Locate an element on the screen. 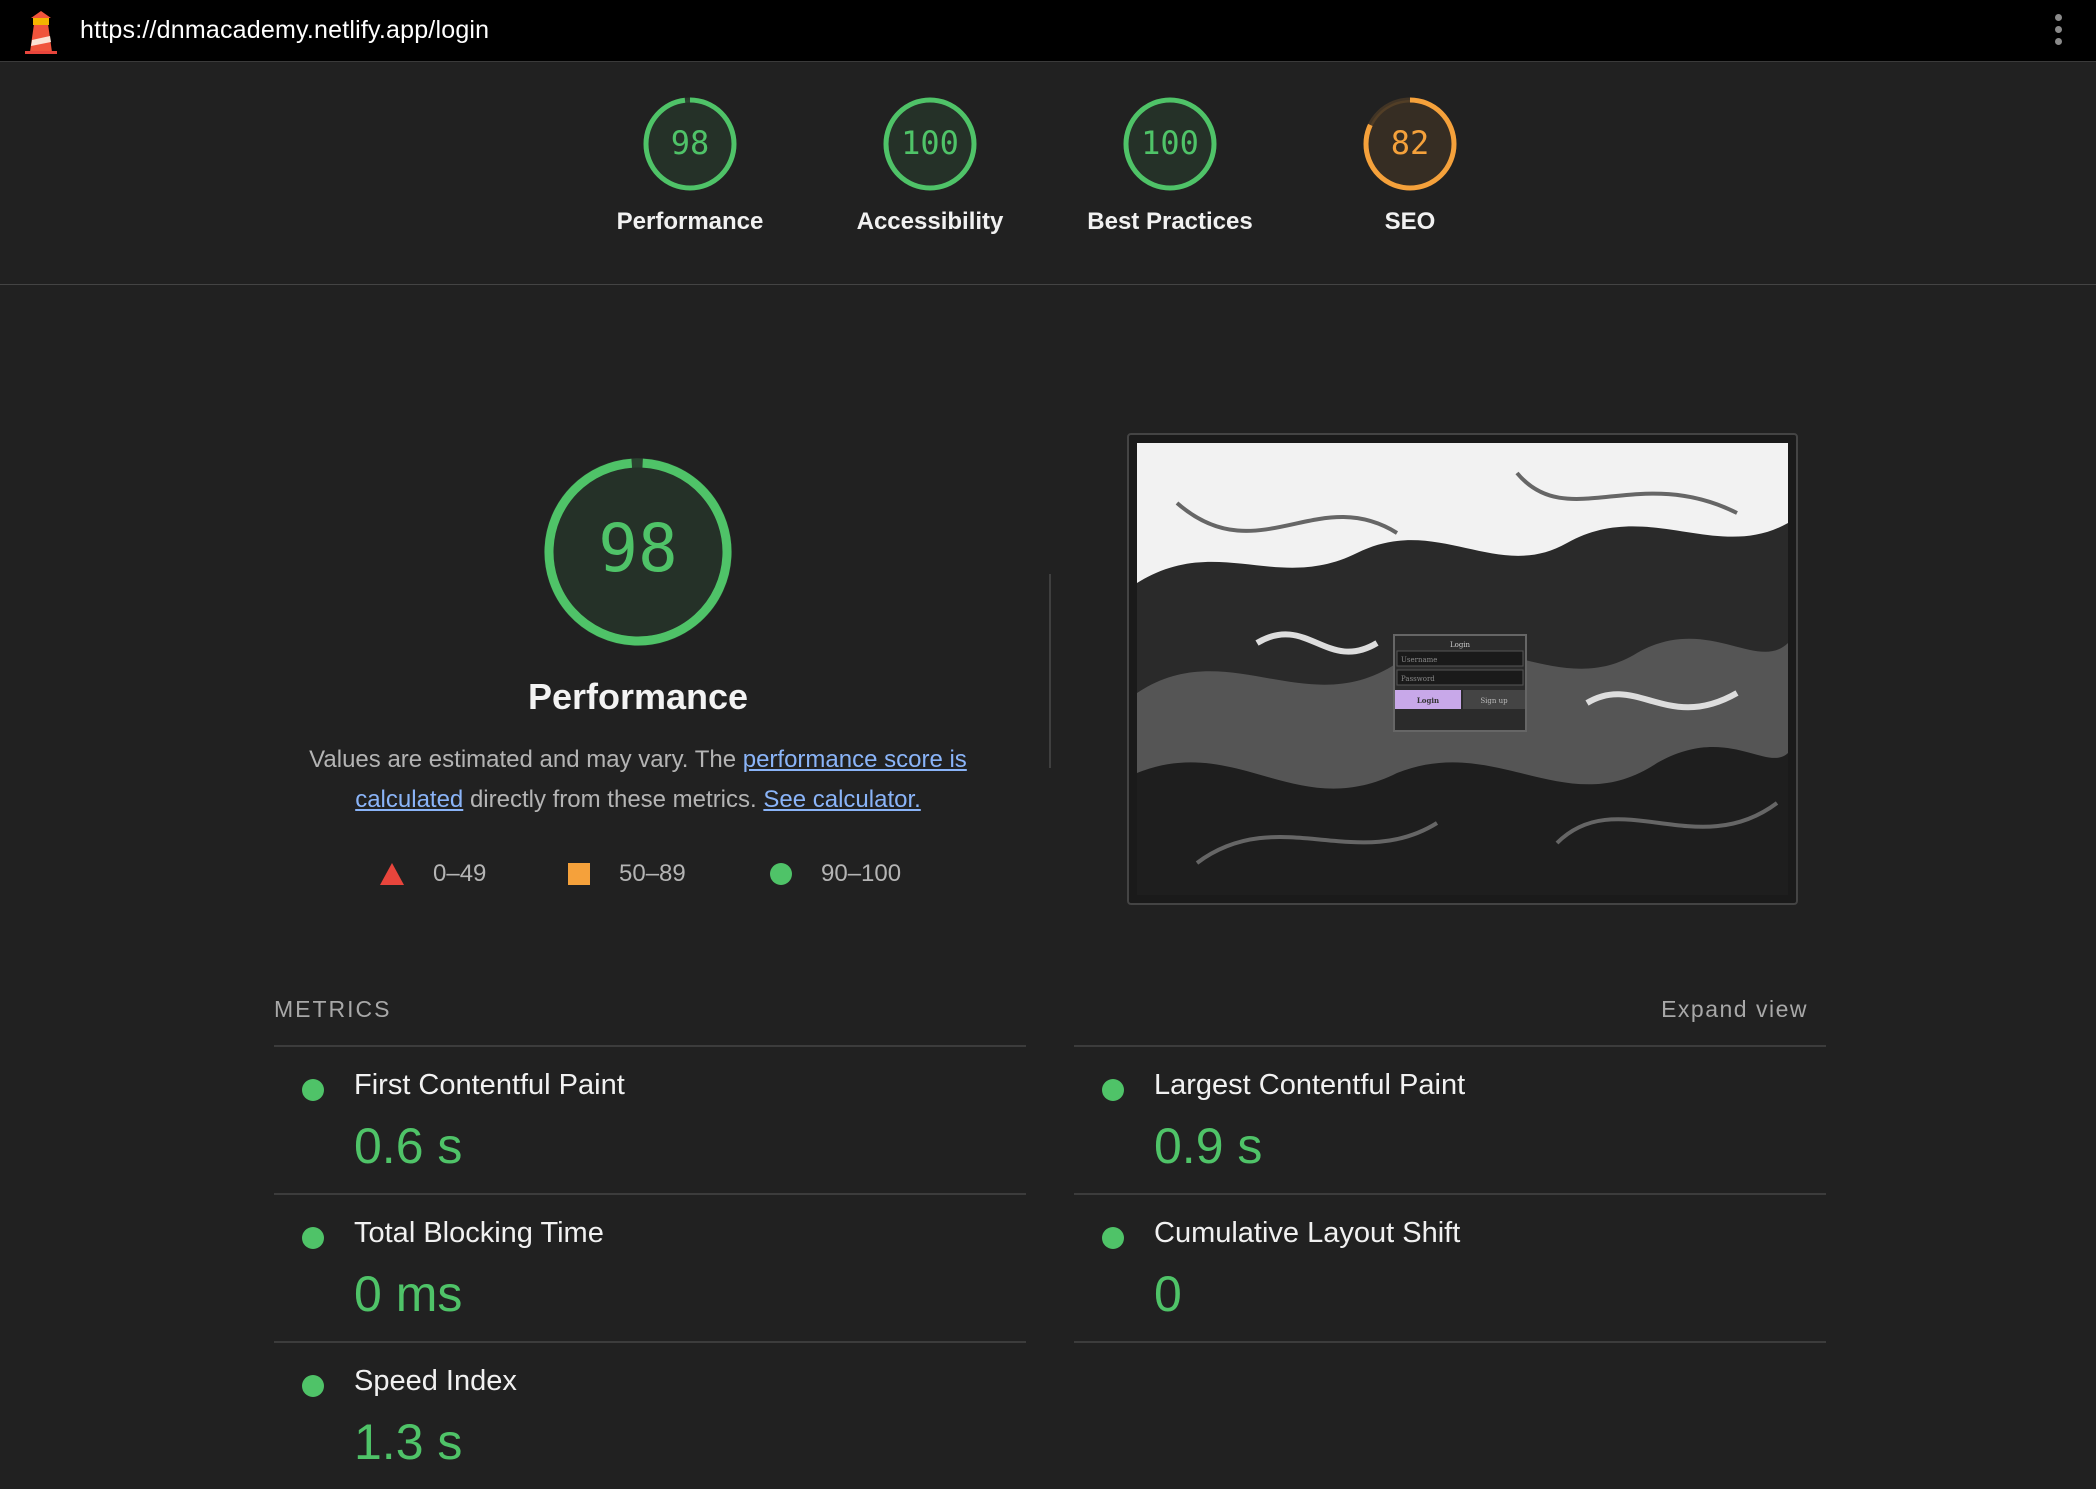 Image resolution: width=2096 pixels, height=1489 pixels. expand-view-button: Expand view is located at coordinates (1734, 1009).